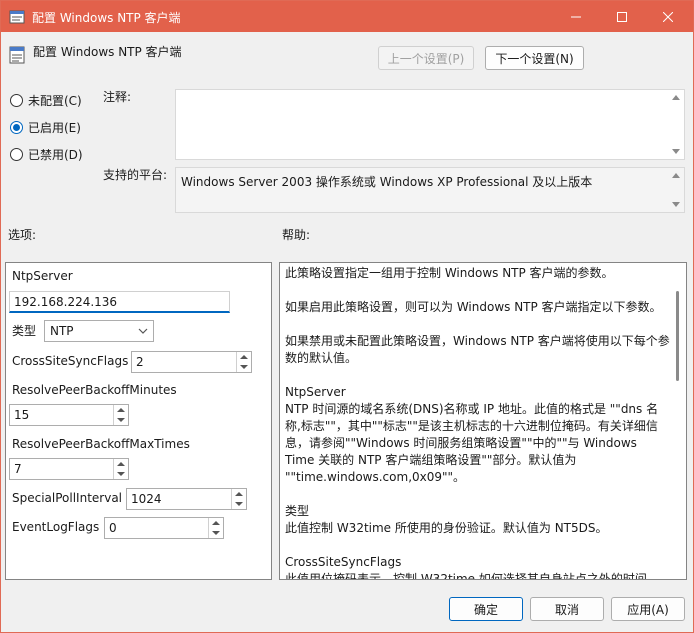 This screenshot has height=633, width=694. Describe the element at coordinates (22, 415) in the screenshot. I see `spinner-value: 15` at that location.